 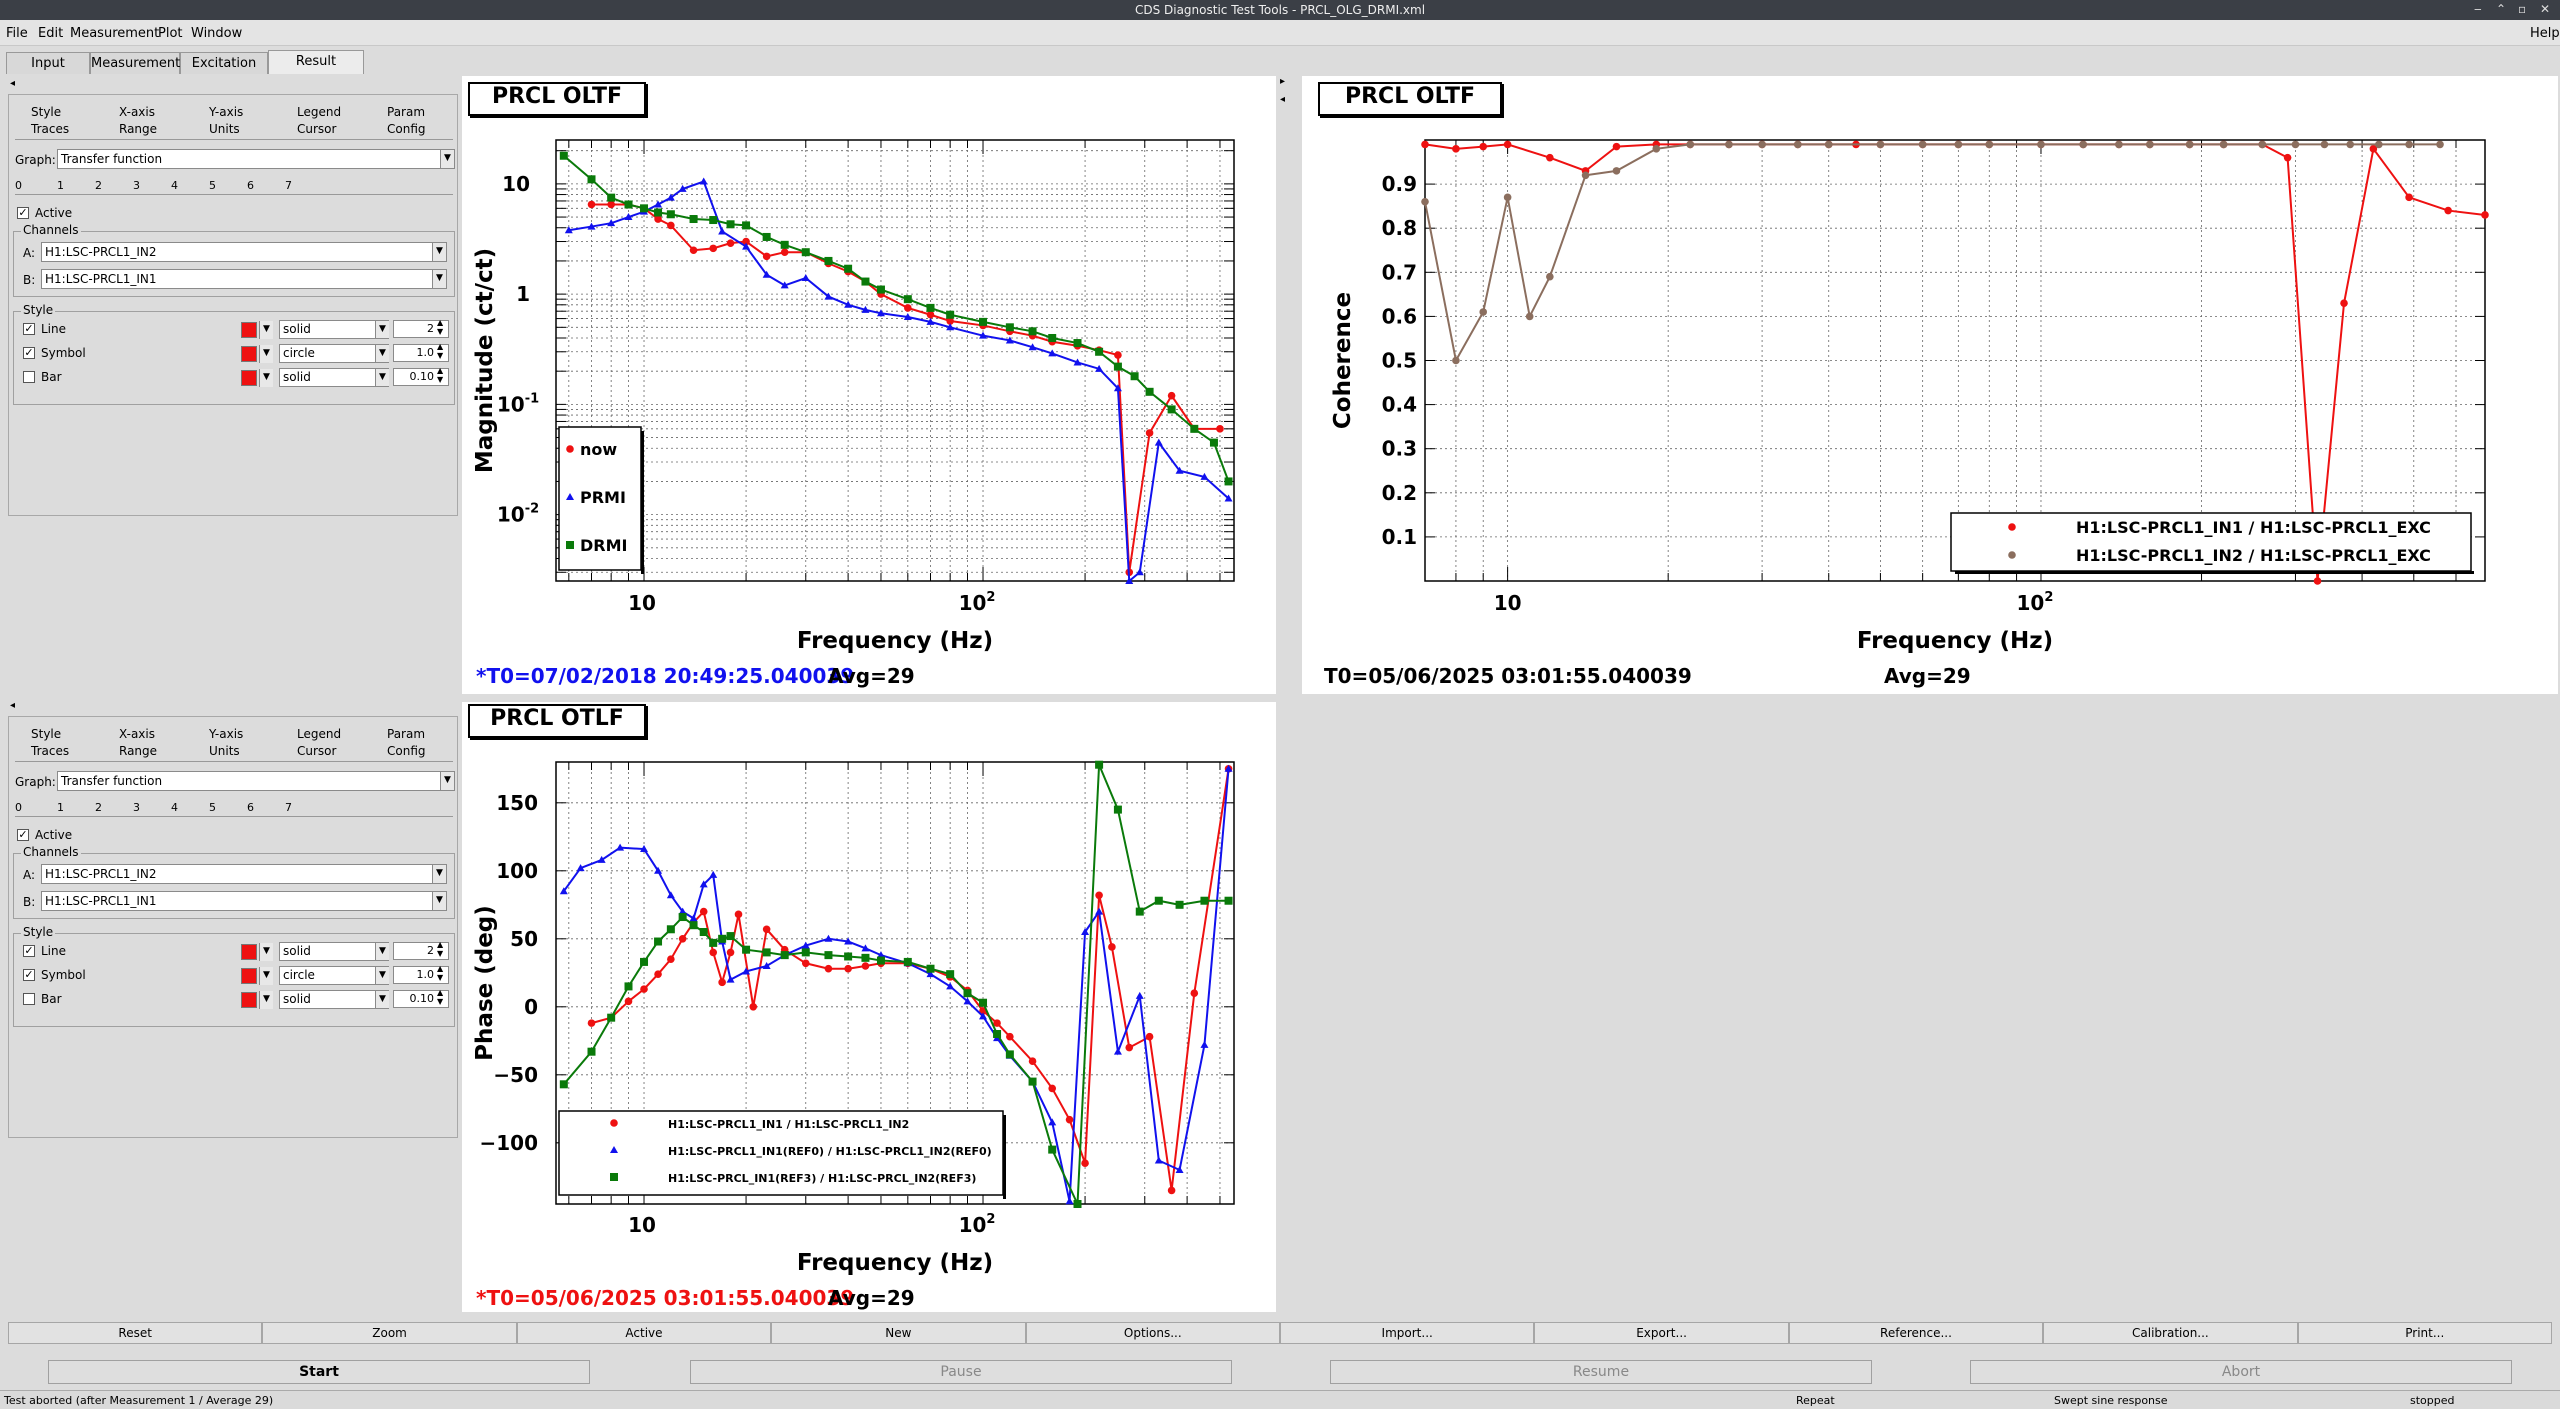 What do you see at coordinates (644, 1333) in the screenshot?
I see `toolbar-active-button: Active` at bounding box center [644, 1333].